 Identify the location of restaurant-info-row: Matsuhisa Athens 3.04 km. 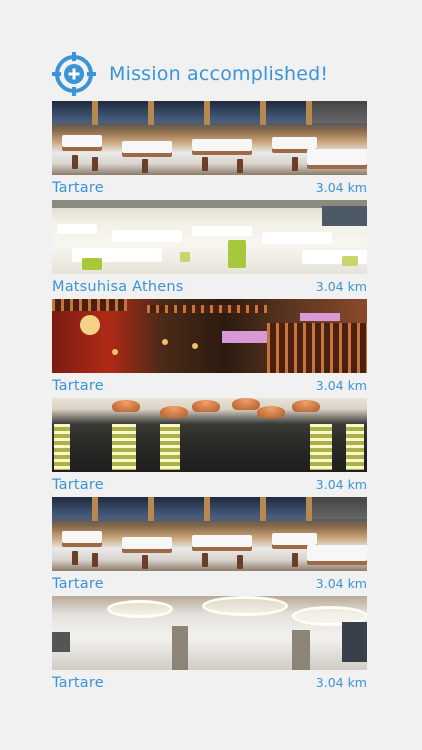
(209, 286).